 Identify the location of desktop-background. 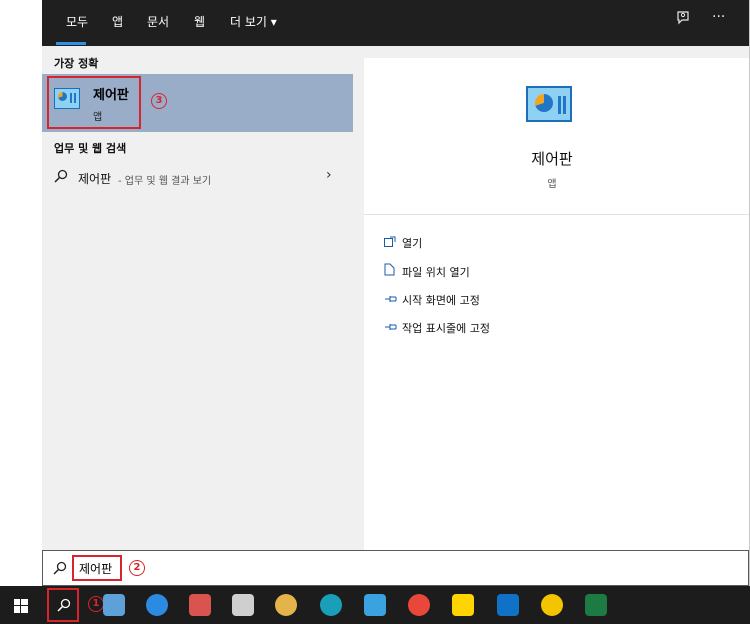
(21, 293).